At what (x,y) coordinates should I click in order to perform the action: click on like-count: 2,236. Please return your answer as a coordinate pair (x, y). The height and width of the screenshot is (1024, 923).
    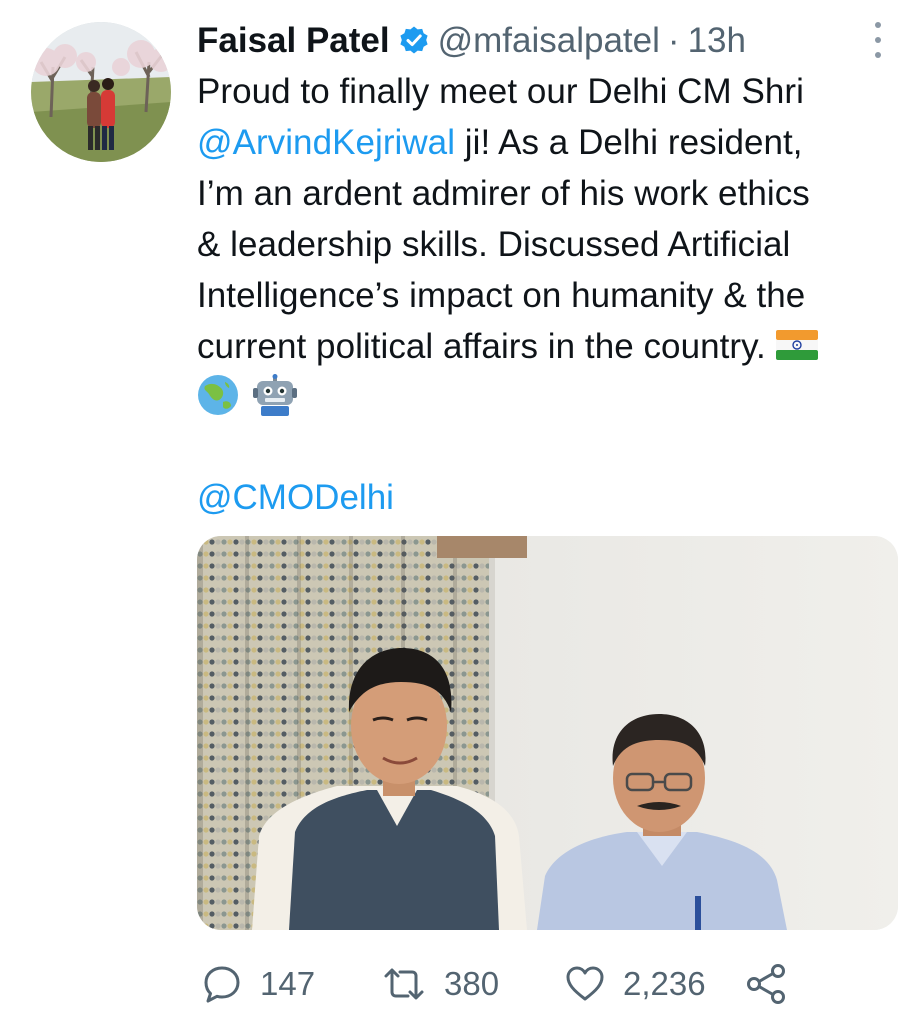
    Looking at the image, I should click on (664, 983).